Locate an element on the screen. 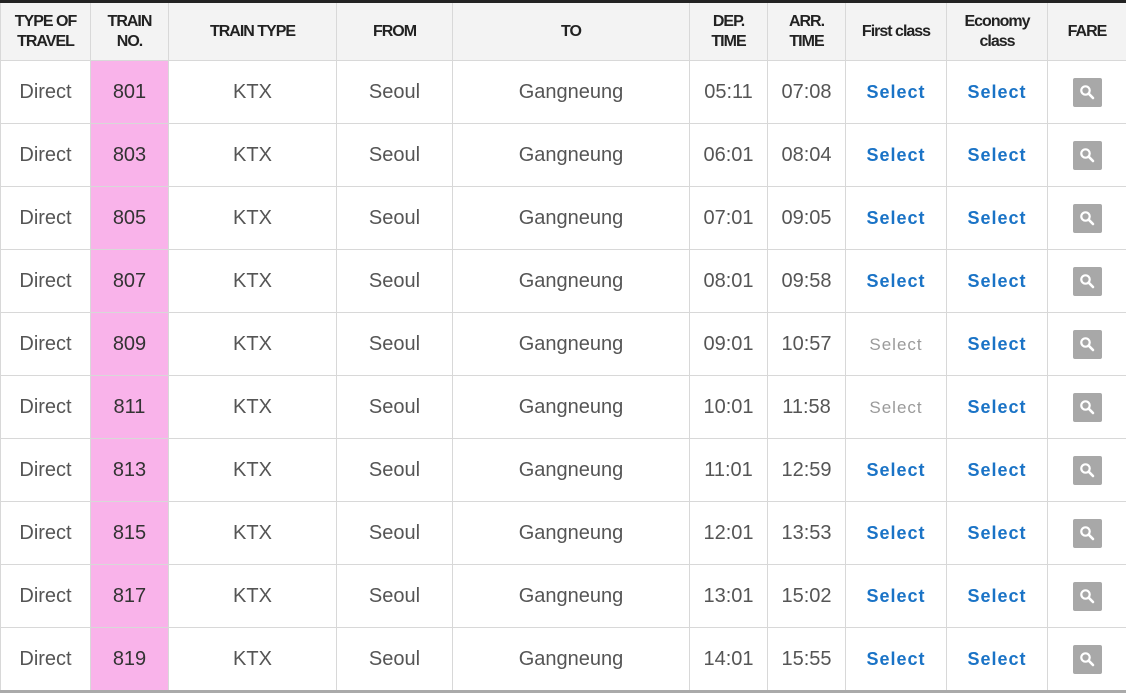  train-no: 805 is located at coordinates (129, 218).